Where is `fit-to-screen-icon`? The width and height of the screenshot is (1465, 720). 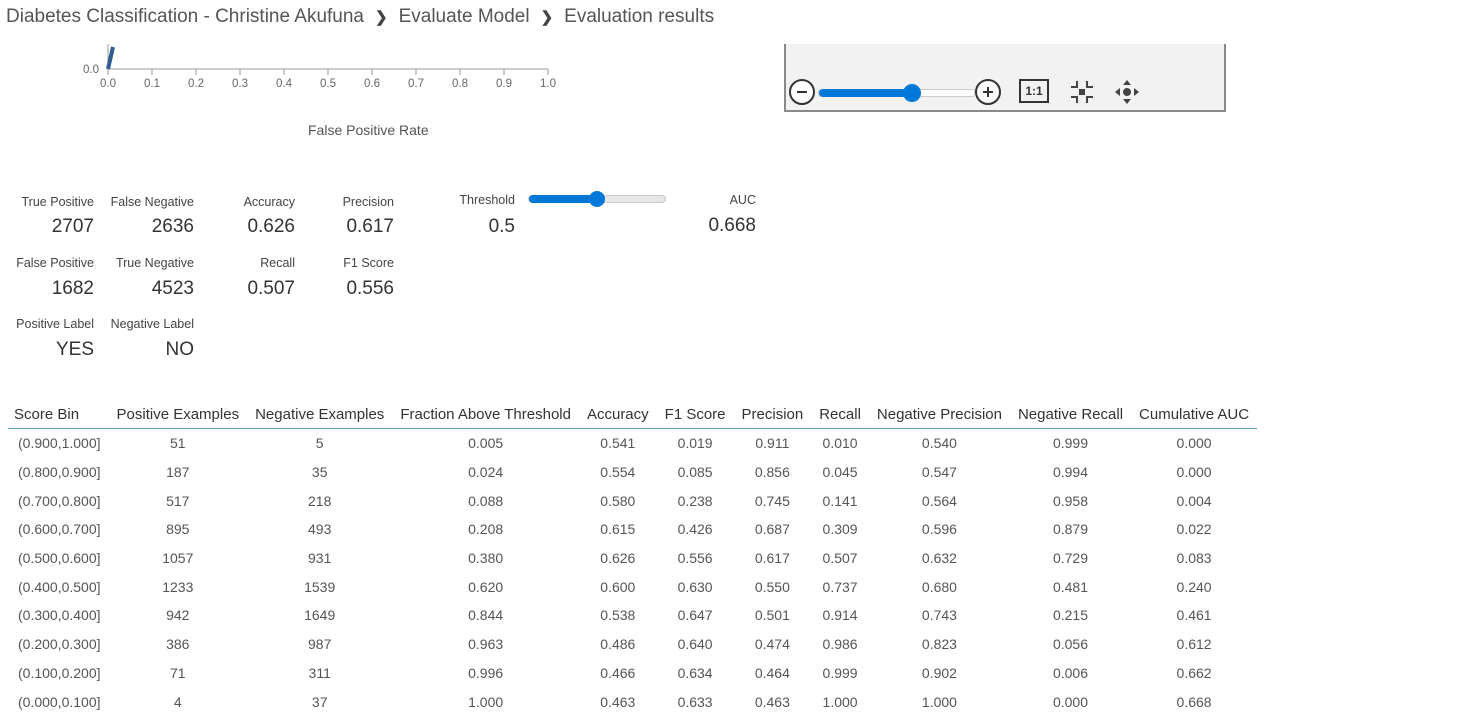 fit-to-screen-icon is located at coordinates (1082, 94).